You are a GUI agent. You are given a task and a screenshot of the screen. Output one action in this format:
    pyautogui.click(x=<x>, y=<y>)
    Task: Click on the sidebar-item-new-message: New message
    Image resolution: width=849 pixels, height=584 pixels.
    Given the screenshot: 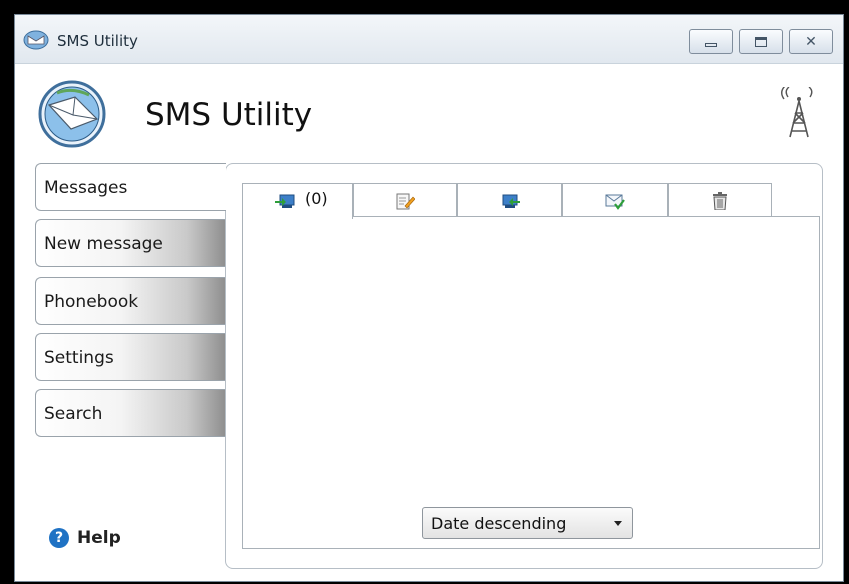 What is the action you would take?
    pyautogui.click(x=130, y=243)
    